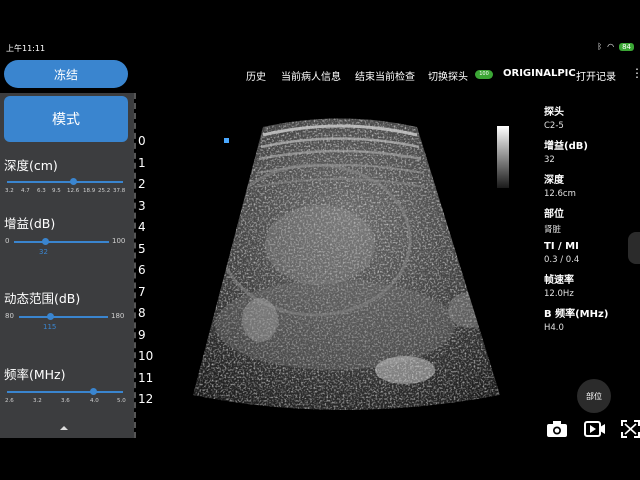 This screenshot has width=640, height=480. Describe the element at coordinates (559, 294) in the screenshot. I see `frame-rate-param-value: 12.0Hz` at that location.